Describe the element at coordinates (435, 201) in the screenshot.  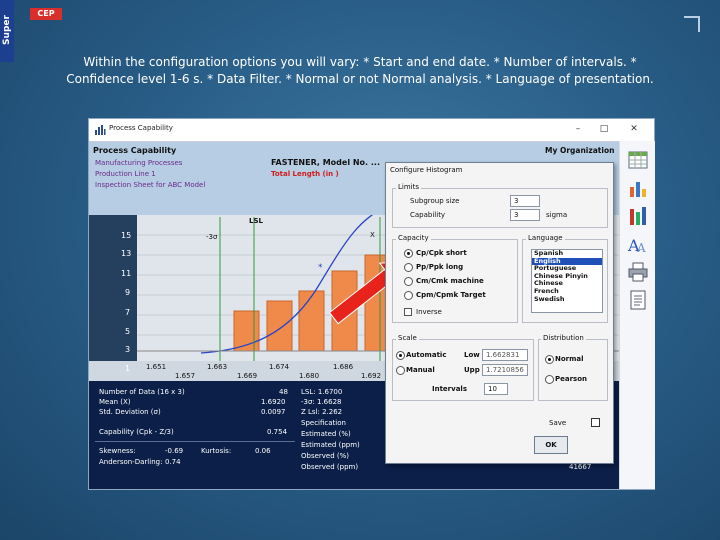
I see `subgroup-size-label: Subgroup size` at that location.